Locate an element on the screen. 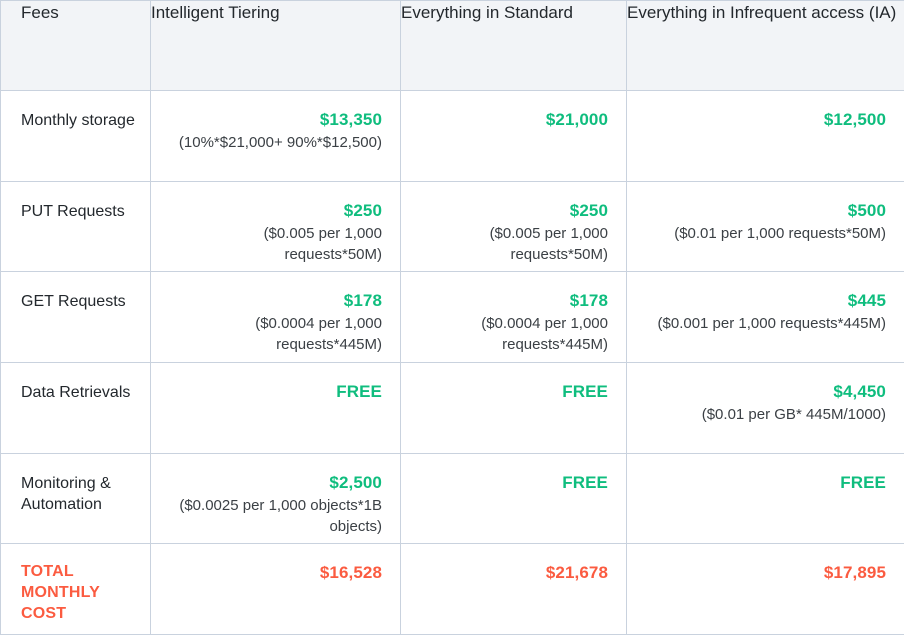 This screenshot has height=635, width=904. total-everything-in-standard: $21,678 is located at coordinates (513, 589).